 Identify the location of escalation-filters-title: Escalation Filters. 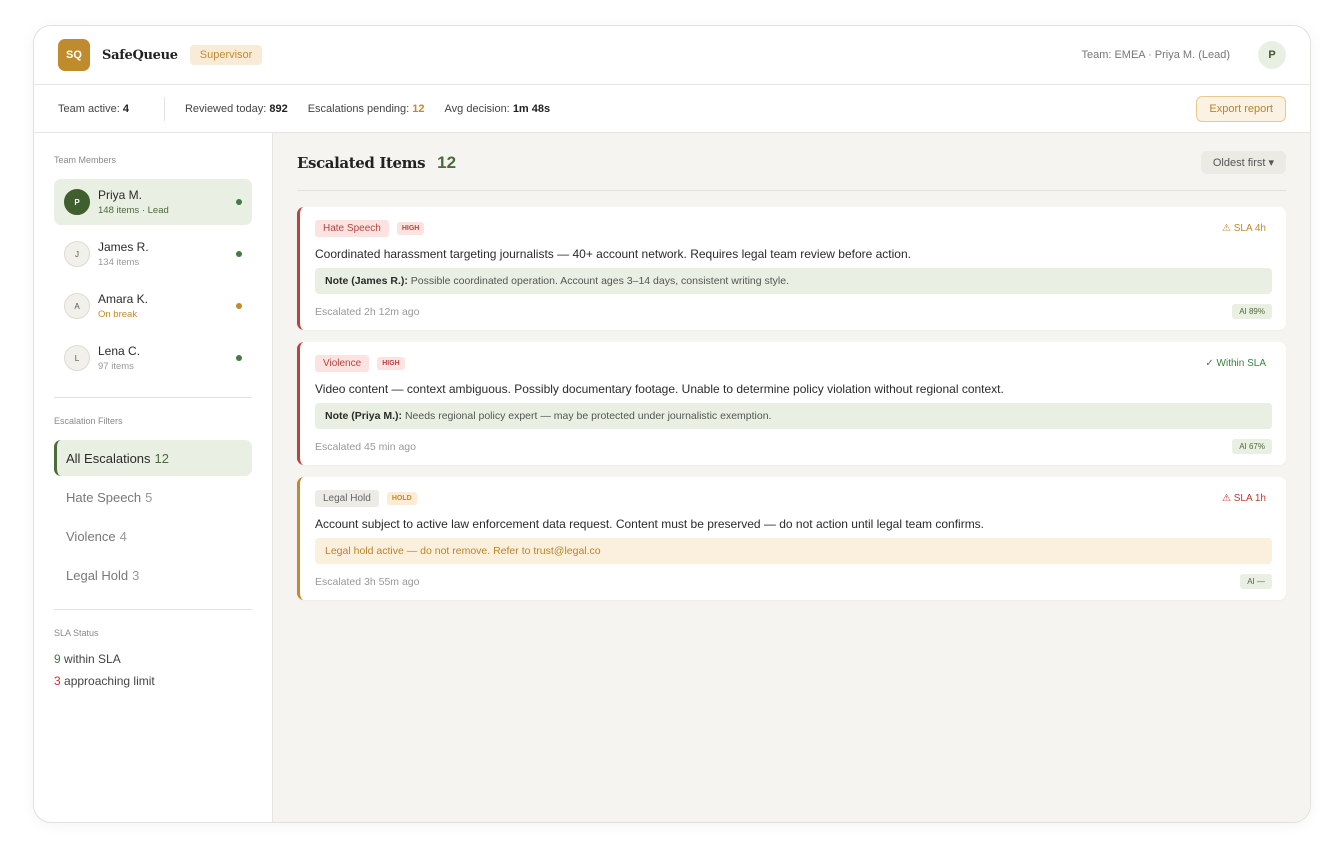
(88, 421).